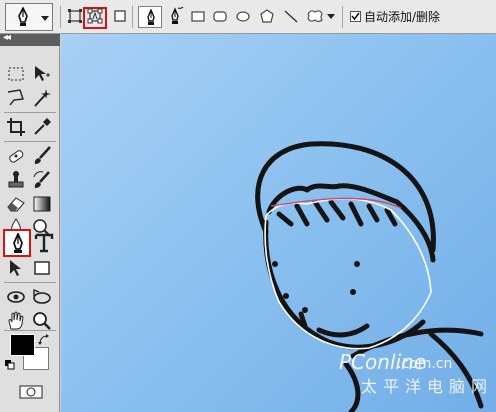 The image size is (496, 412). I want to click on eraser-tool, so click(16, 204).